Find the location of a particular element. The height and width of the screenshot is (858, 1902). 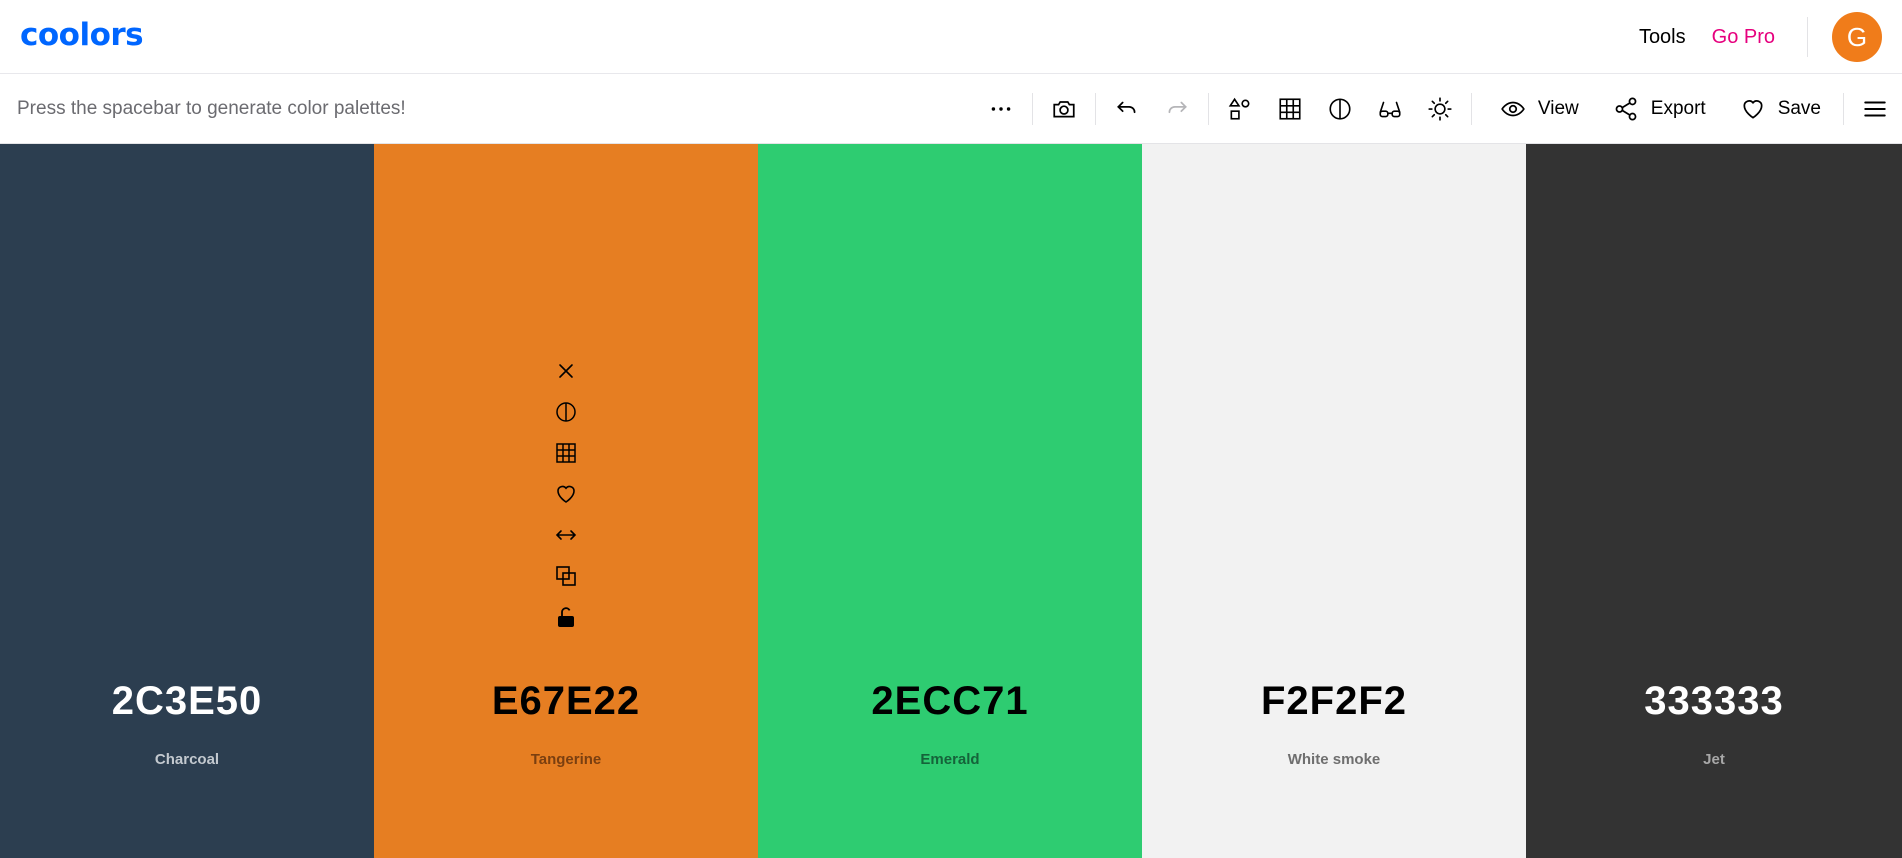

hex-code: F2F2F2 is located at coordinates (1334, 701).